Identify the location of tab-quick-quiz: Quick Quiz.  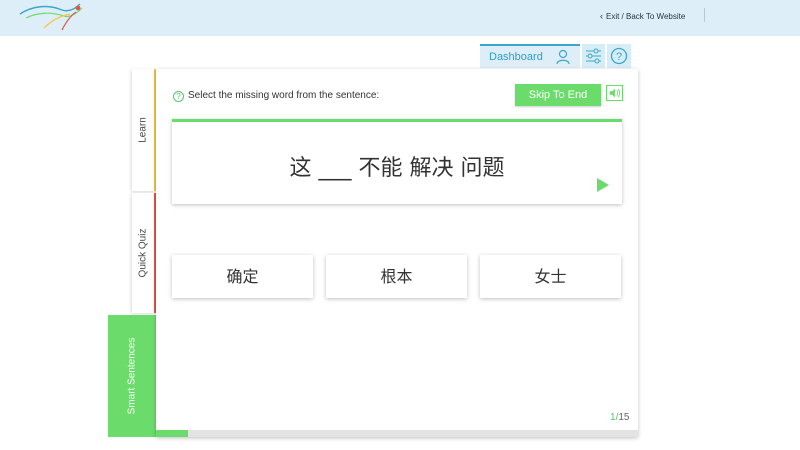
(144, 253).